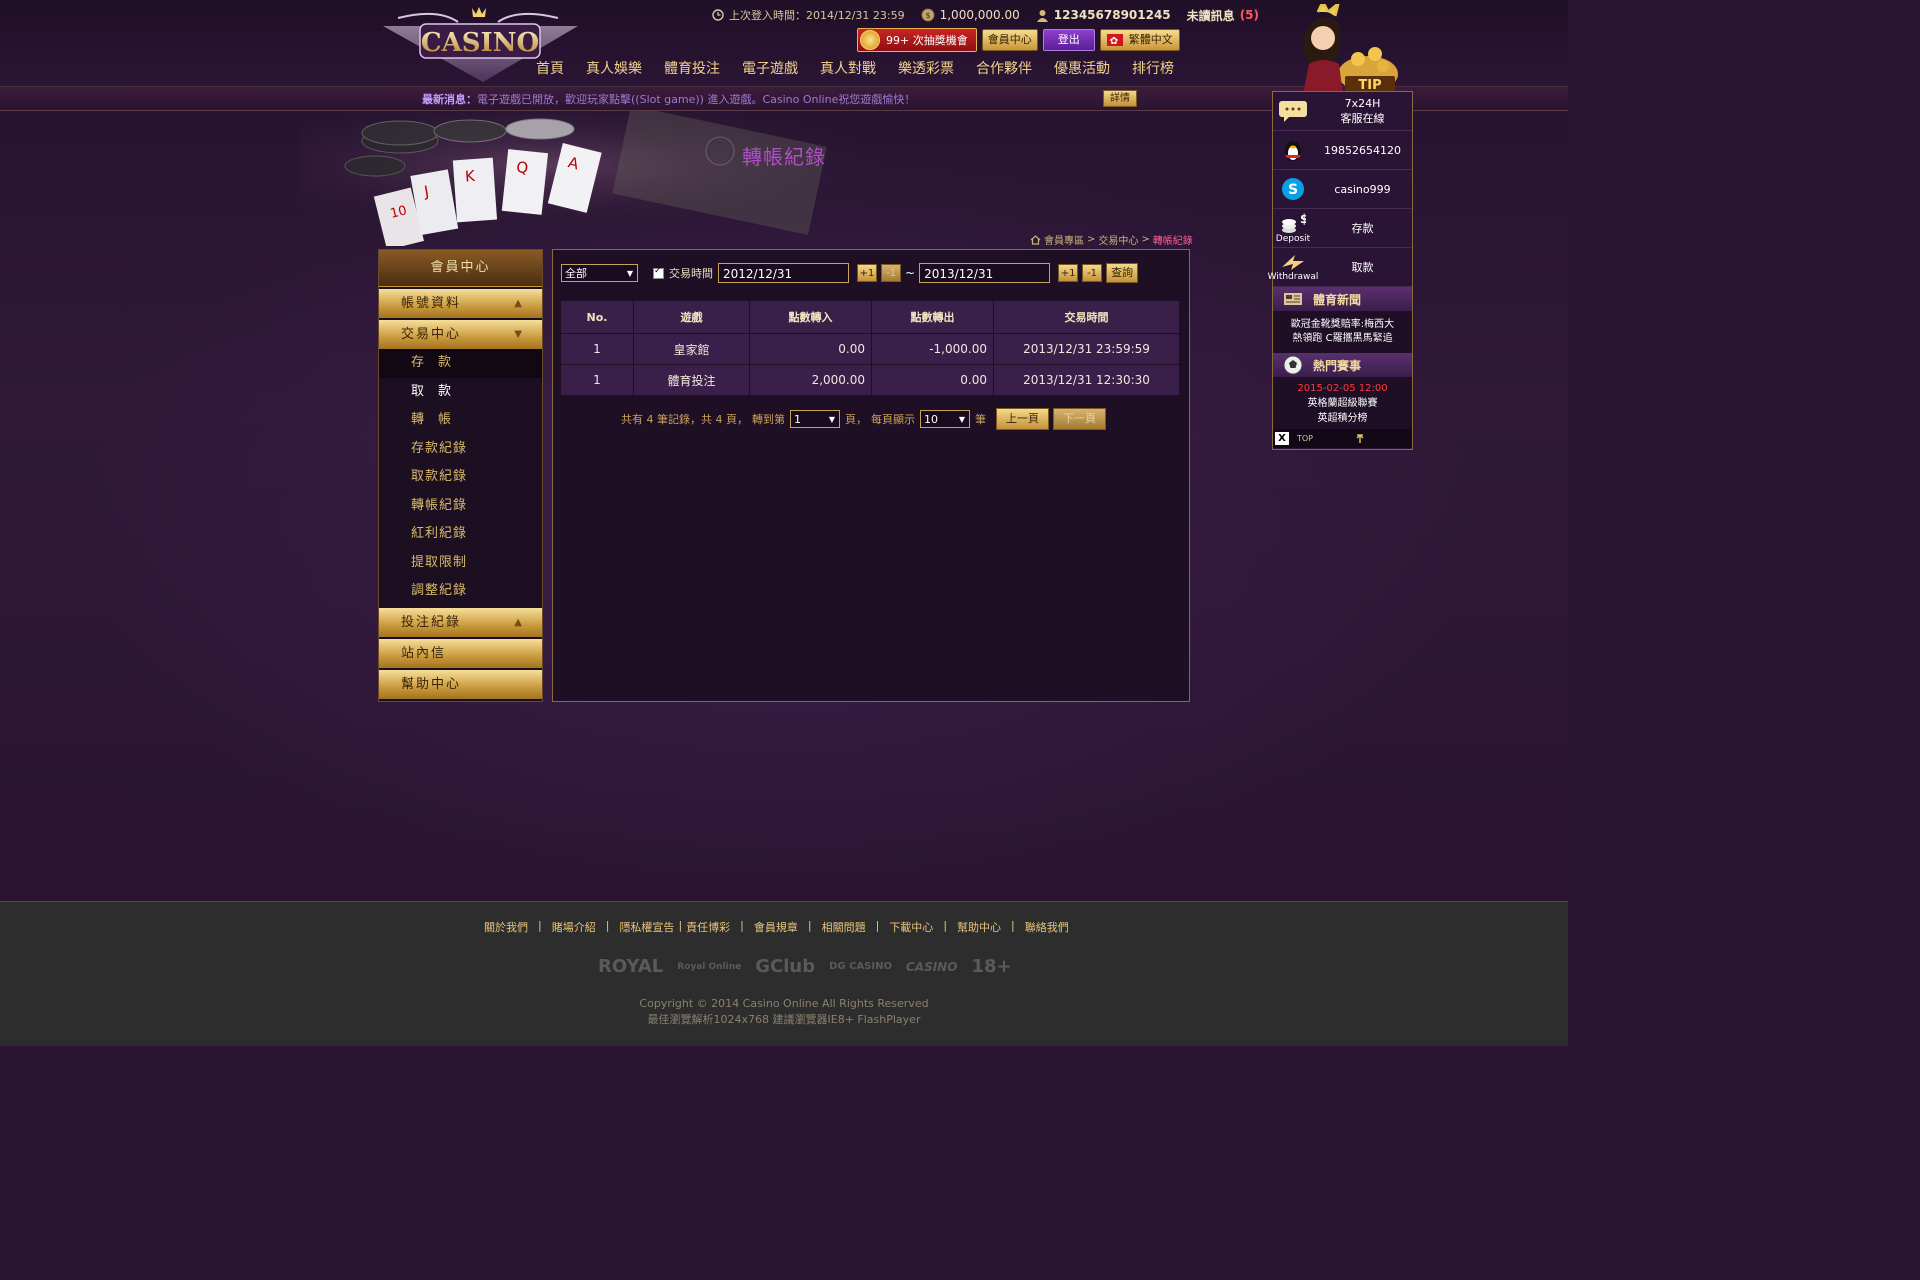 The image size is (1920, 1280). I want to click on skype-row: S casino999, so click(1342, 189).